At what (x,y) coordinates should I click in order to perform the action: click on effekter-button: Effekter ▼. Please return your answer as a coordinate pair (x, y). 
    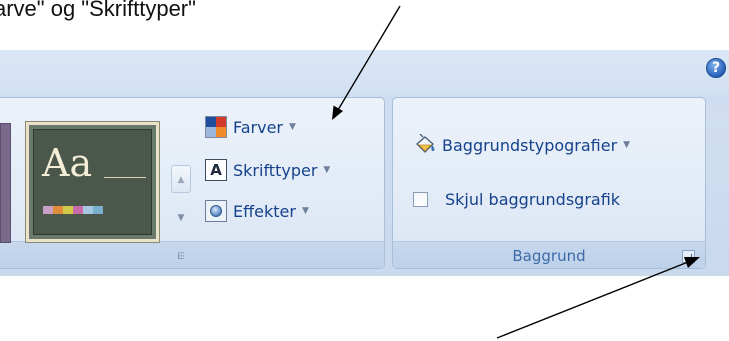
    Looking at the image, I should click on (257, 211).